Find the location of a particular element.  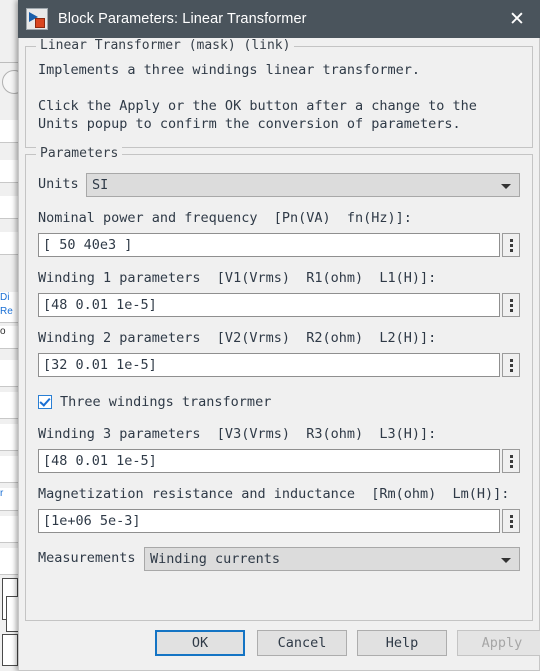

winding3-more-button is located at coordinates (511, 461).